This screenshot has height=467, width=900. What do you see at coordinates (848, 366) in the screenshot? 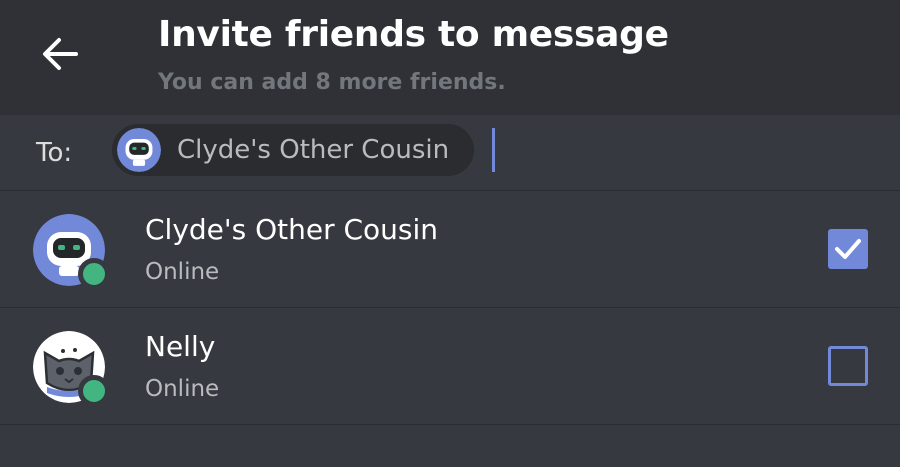
I see `select-checkbox-unchecked` at bounding box center [848, 366].